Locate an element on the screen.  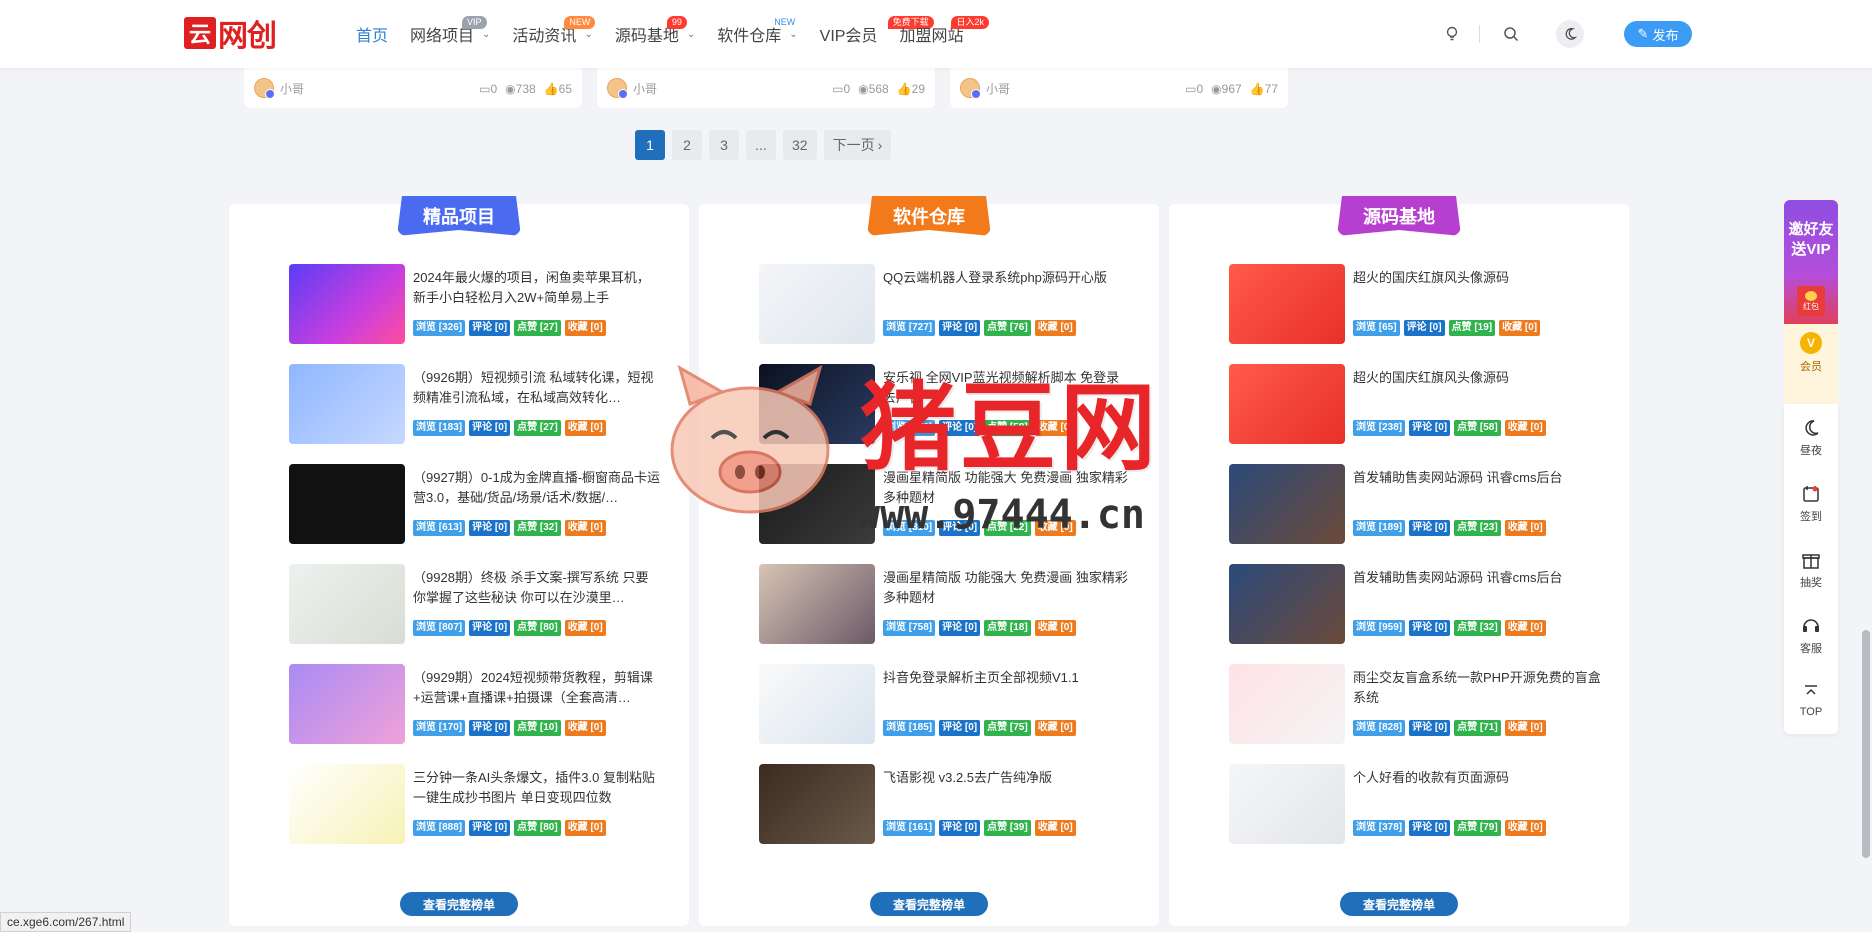
toolbar-button-1: 签到 is located at coordinates (1811, 503).